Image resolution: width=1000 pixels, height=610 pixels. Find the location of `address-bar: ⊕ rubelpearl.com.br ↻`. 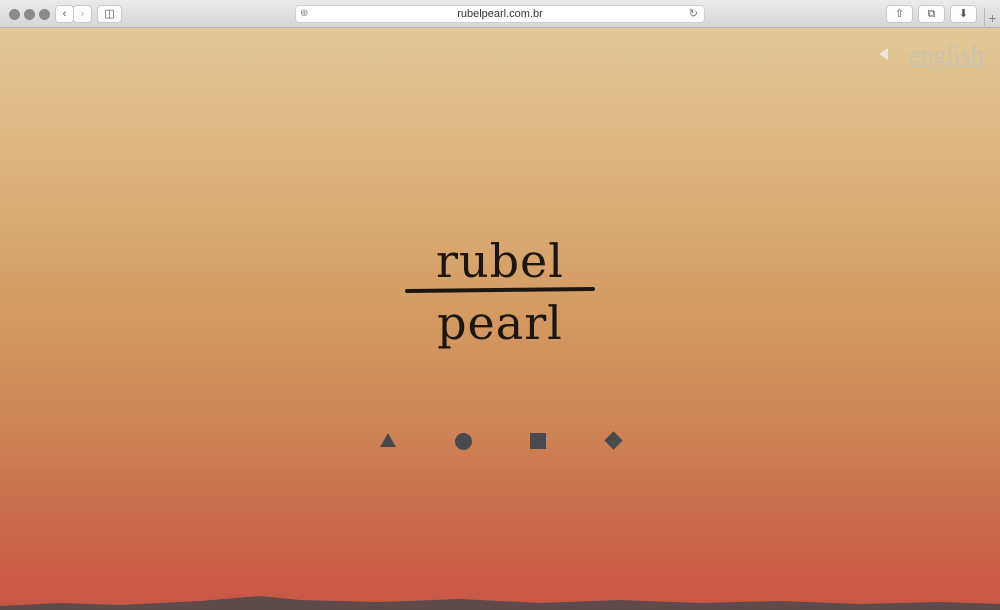

address-bar: ⊕ rubelpearl.com.br ↻ is located at coordinates (500, 14).